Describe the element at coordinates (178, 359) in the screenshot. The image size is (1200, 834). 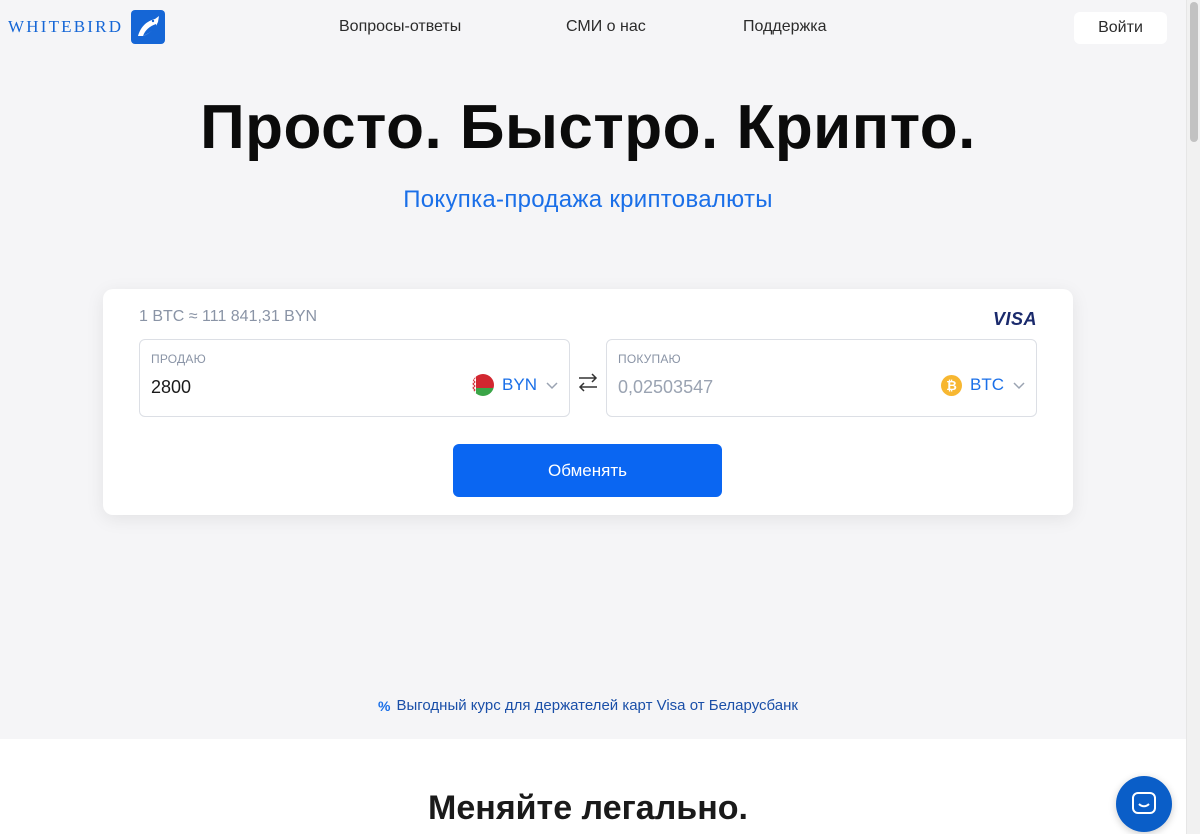
I see `sell-label: ПРОДАЮ` at that location.